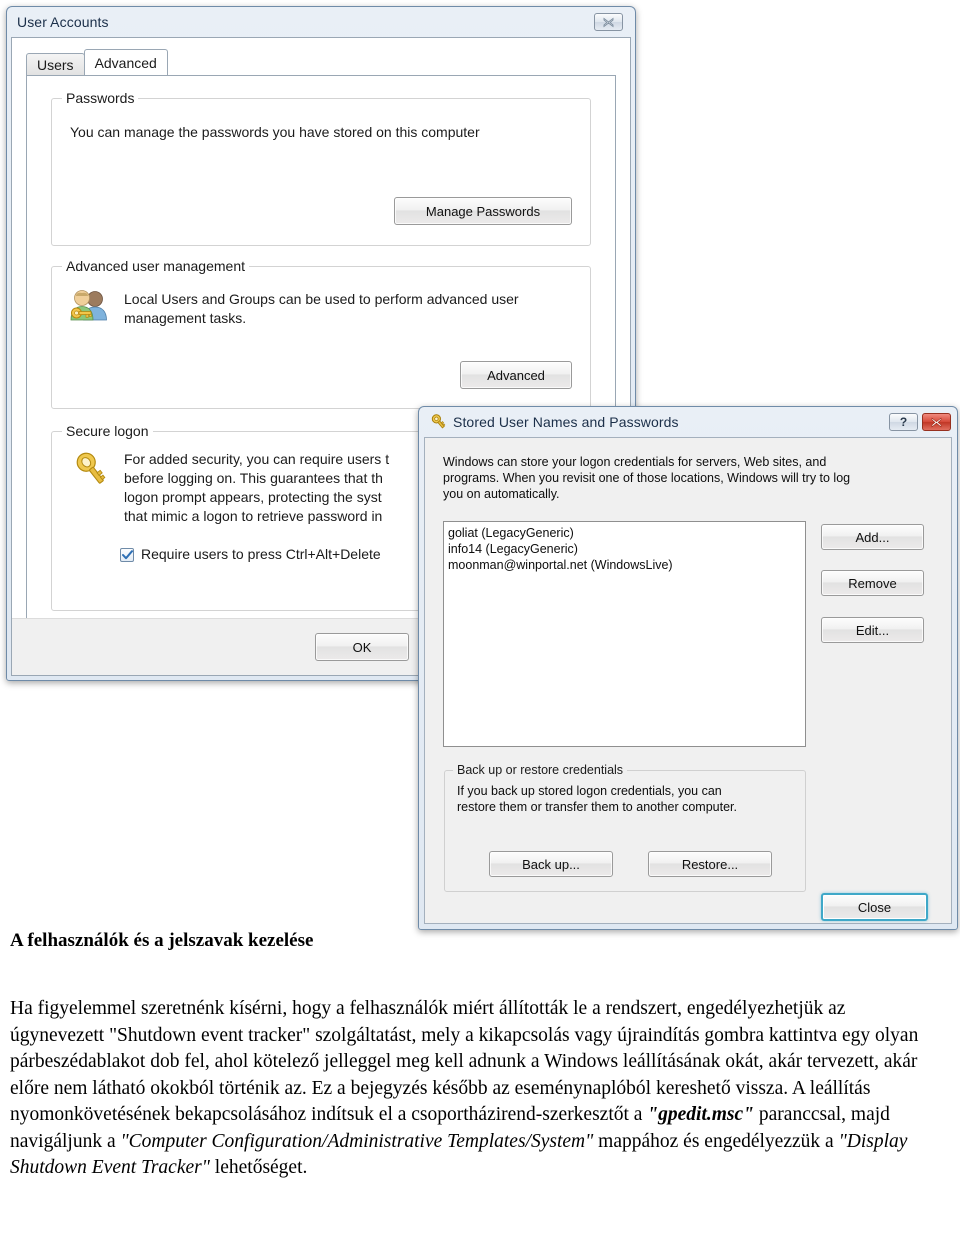  I want to click on stored-intro-line-3: you on automatically., so click(501, 494).